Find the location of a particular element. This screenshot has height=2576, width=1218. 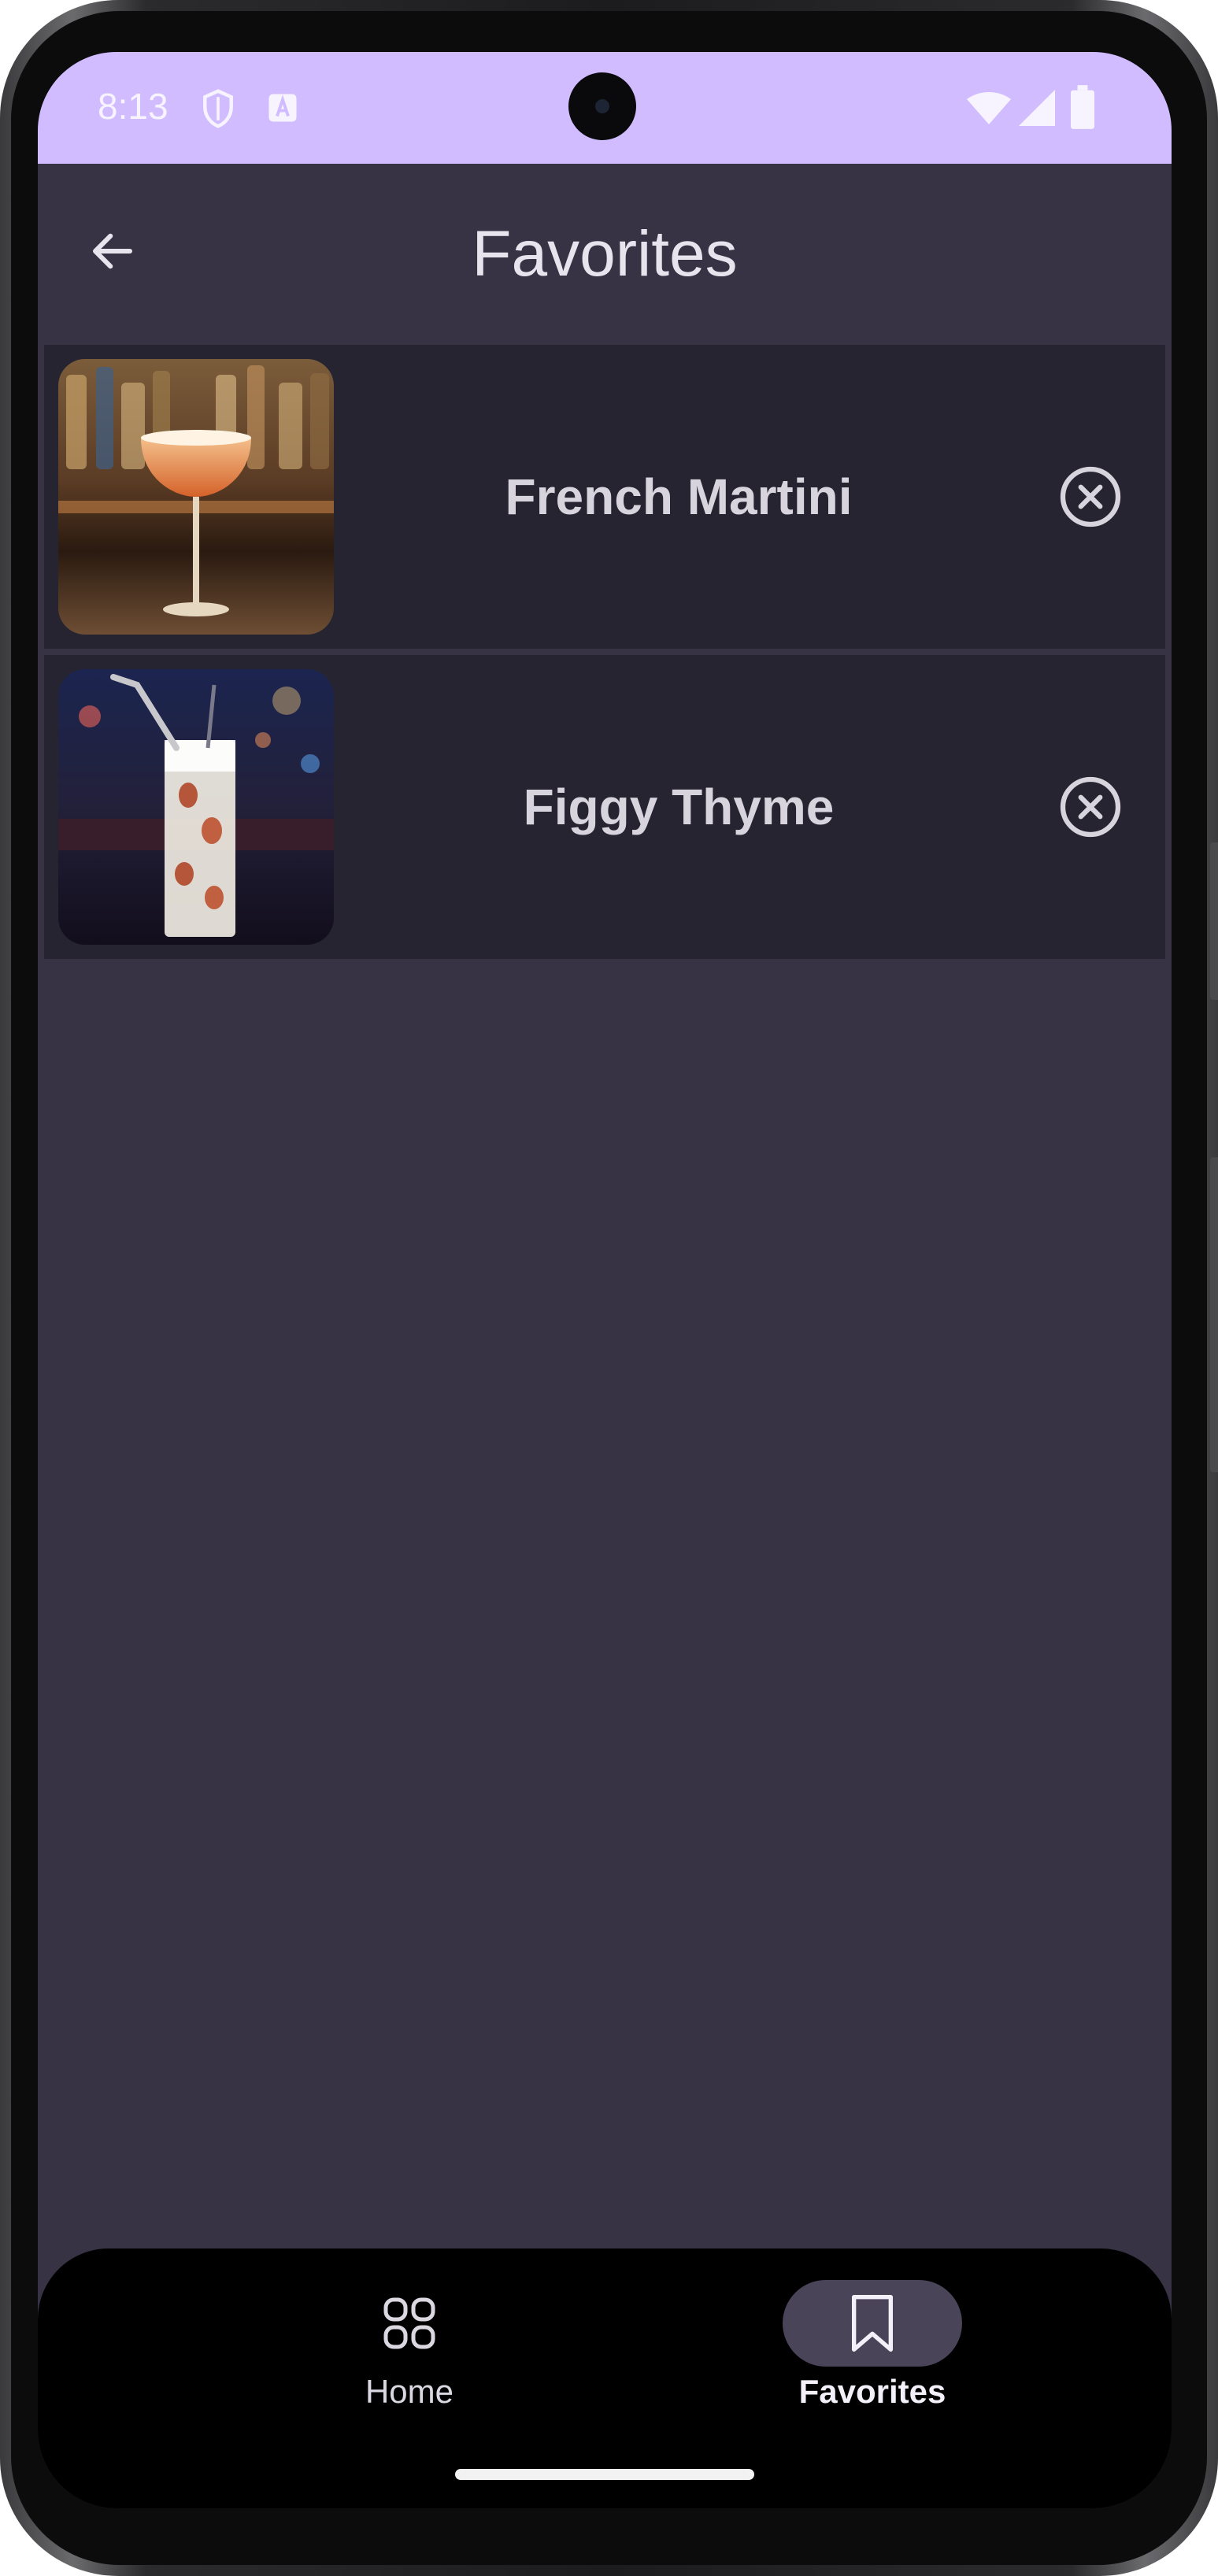

front-camera is located at coordinates (602, 106).